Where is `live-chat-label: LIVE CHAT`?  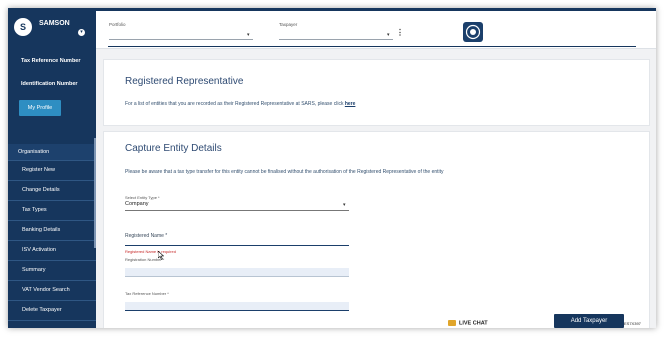 live-chat-label: LIVE CHAT is located at coordinates (473, 323).